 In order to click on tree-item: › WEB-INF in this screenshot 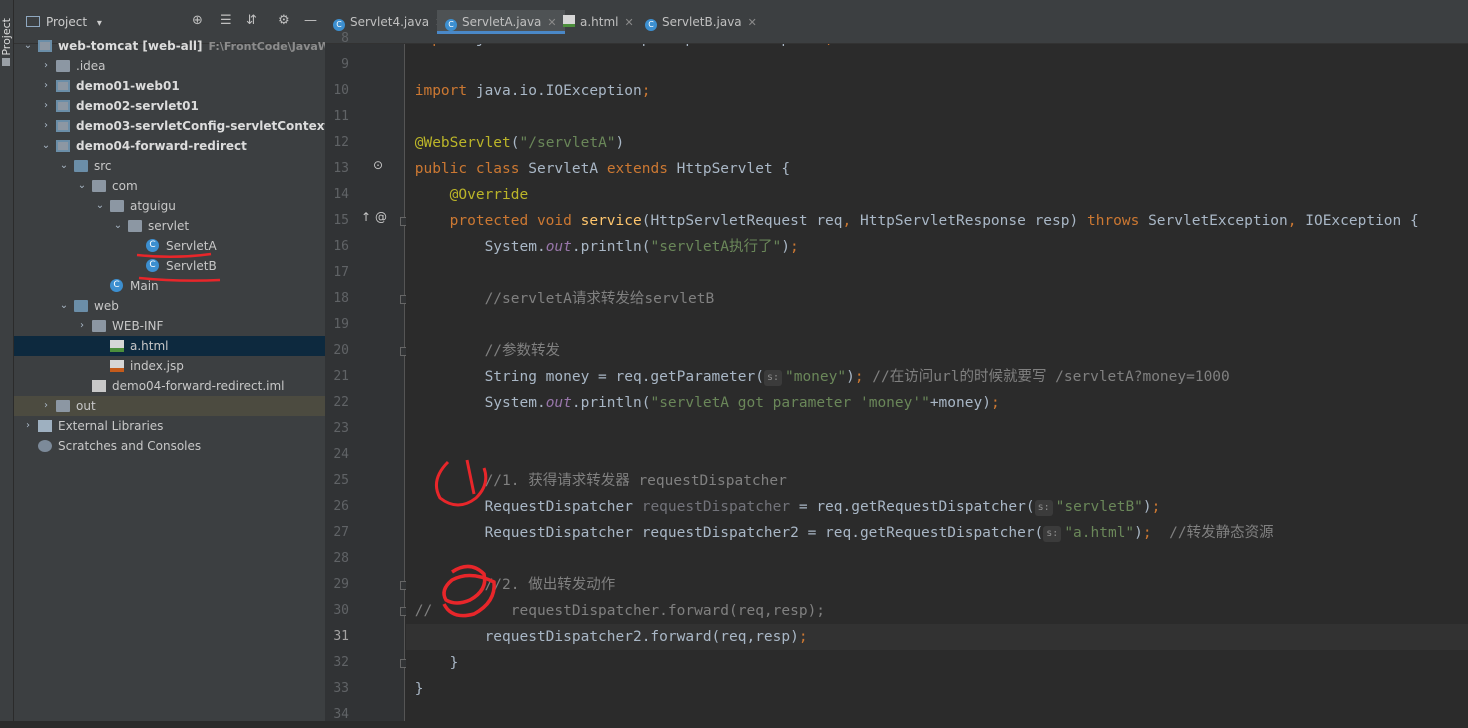, I will do `click(169, 326)`.